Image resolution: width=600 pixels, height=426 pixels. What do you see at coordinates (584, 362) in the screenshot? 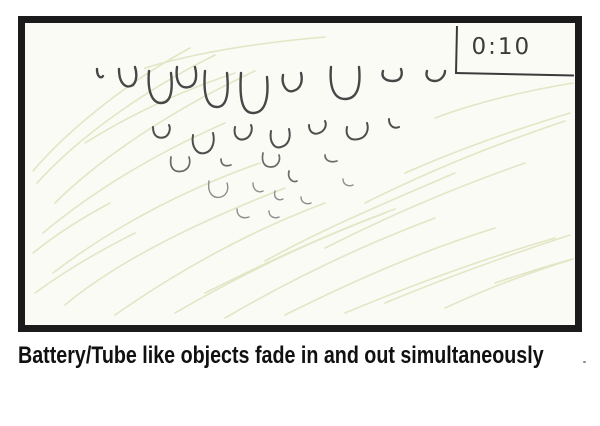
I see `scan-speck` at bounding box center [584, 362].